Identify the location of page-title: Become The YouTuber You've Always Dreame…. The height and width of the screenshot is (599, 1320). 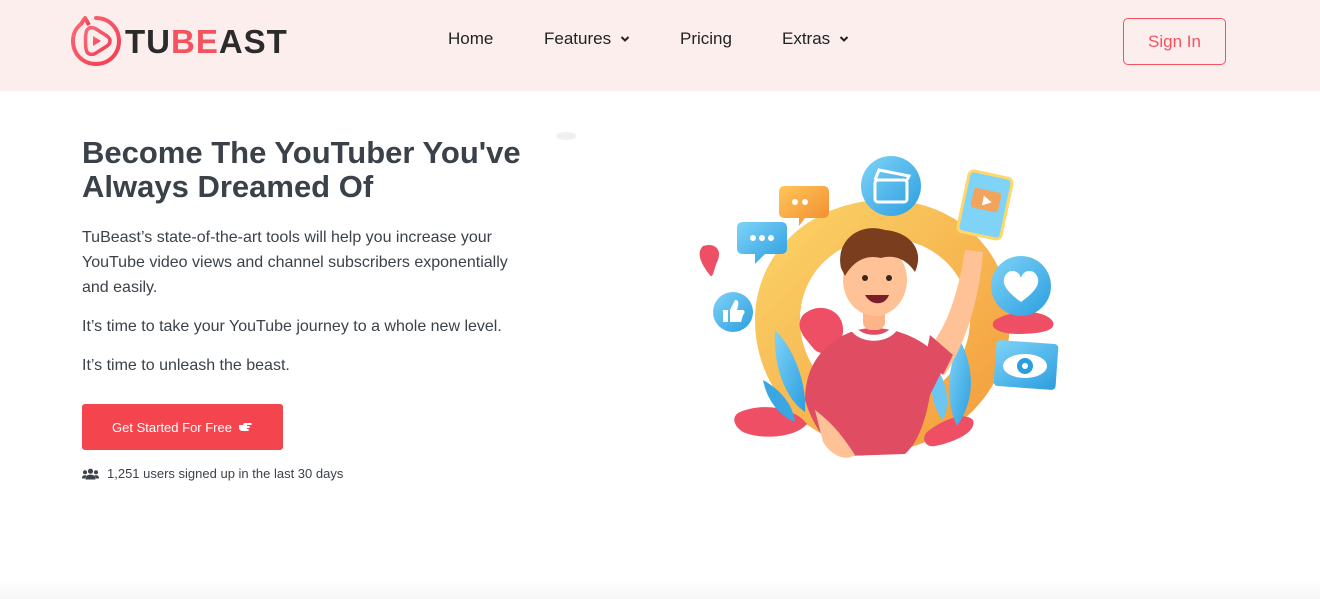
(301, 169).